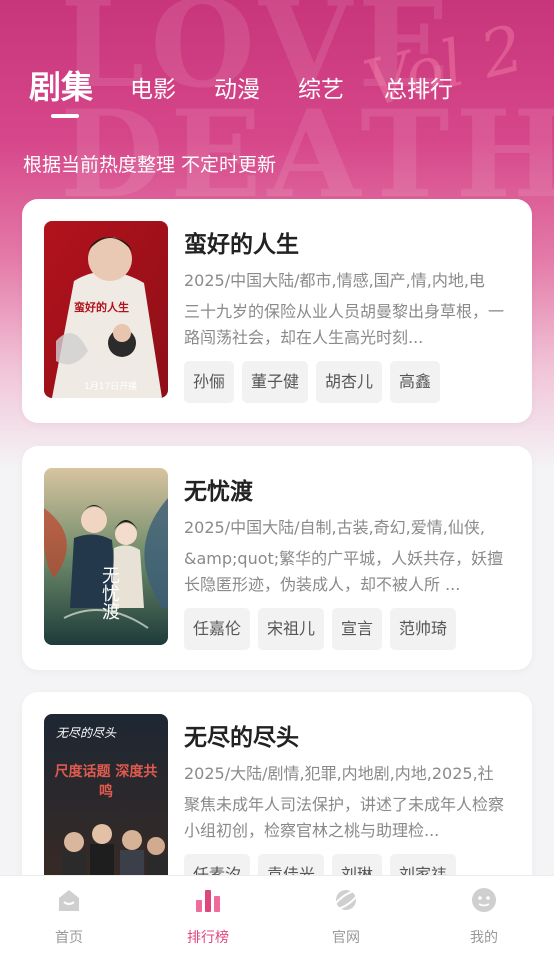 The image size is (554, 953). I want to click on tab-movies: 电影, so click(153, 87).